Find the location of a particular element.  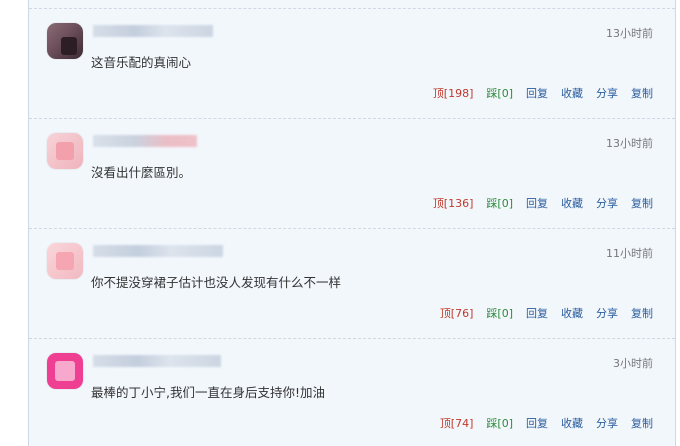

comment-text: 最棒的丁小宁,我们一直在身后支持你!加油 is located at coordinates (208, 392).